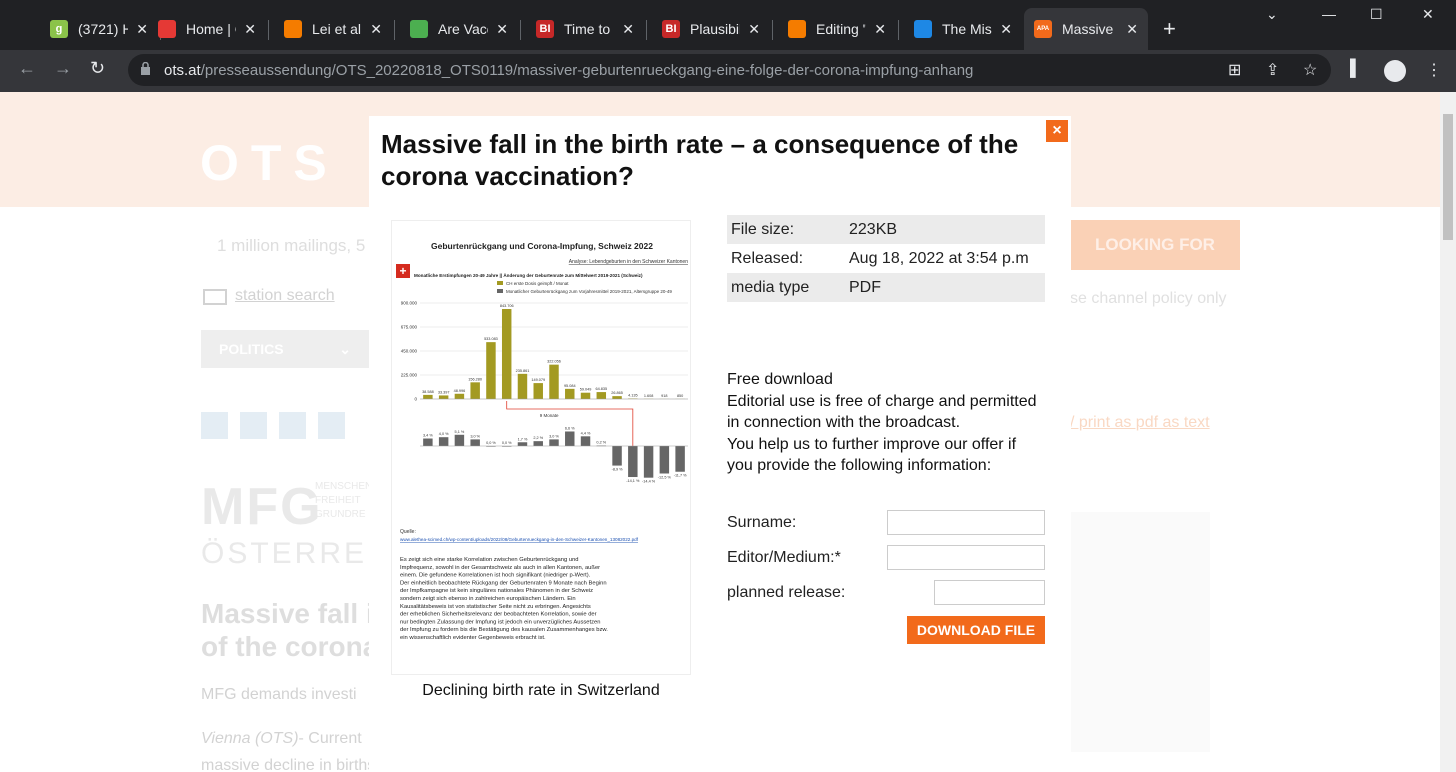 This screenshot has width=1456, height=772. What do you see at coordinates (1272, 14) in the screenshot?
I see `tab-search-icon: ⌄` at bounding box center [1272, 14].